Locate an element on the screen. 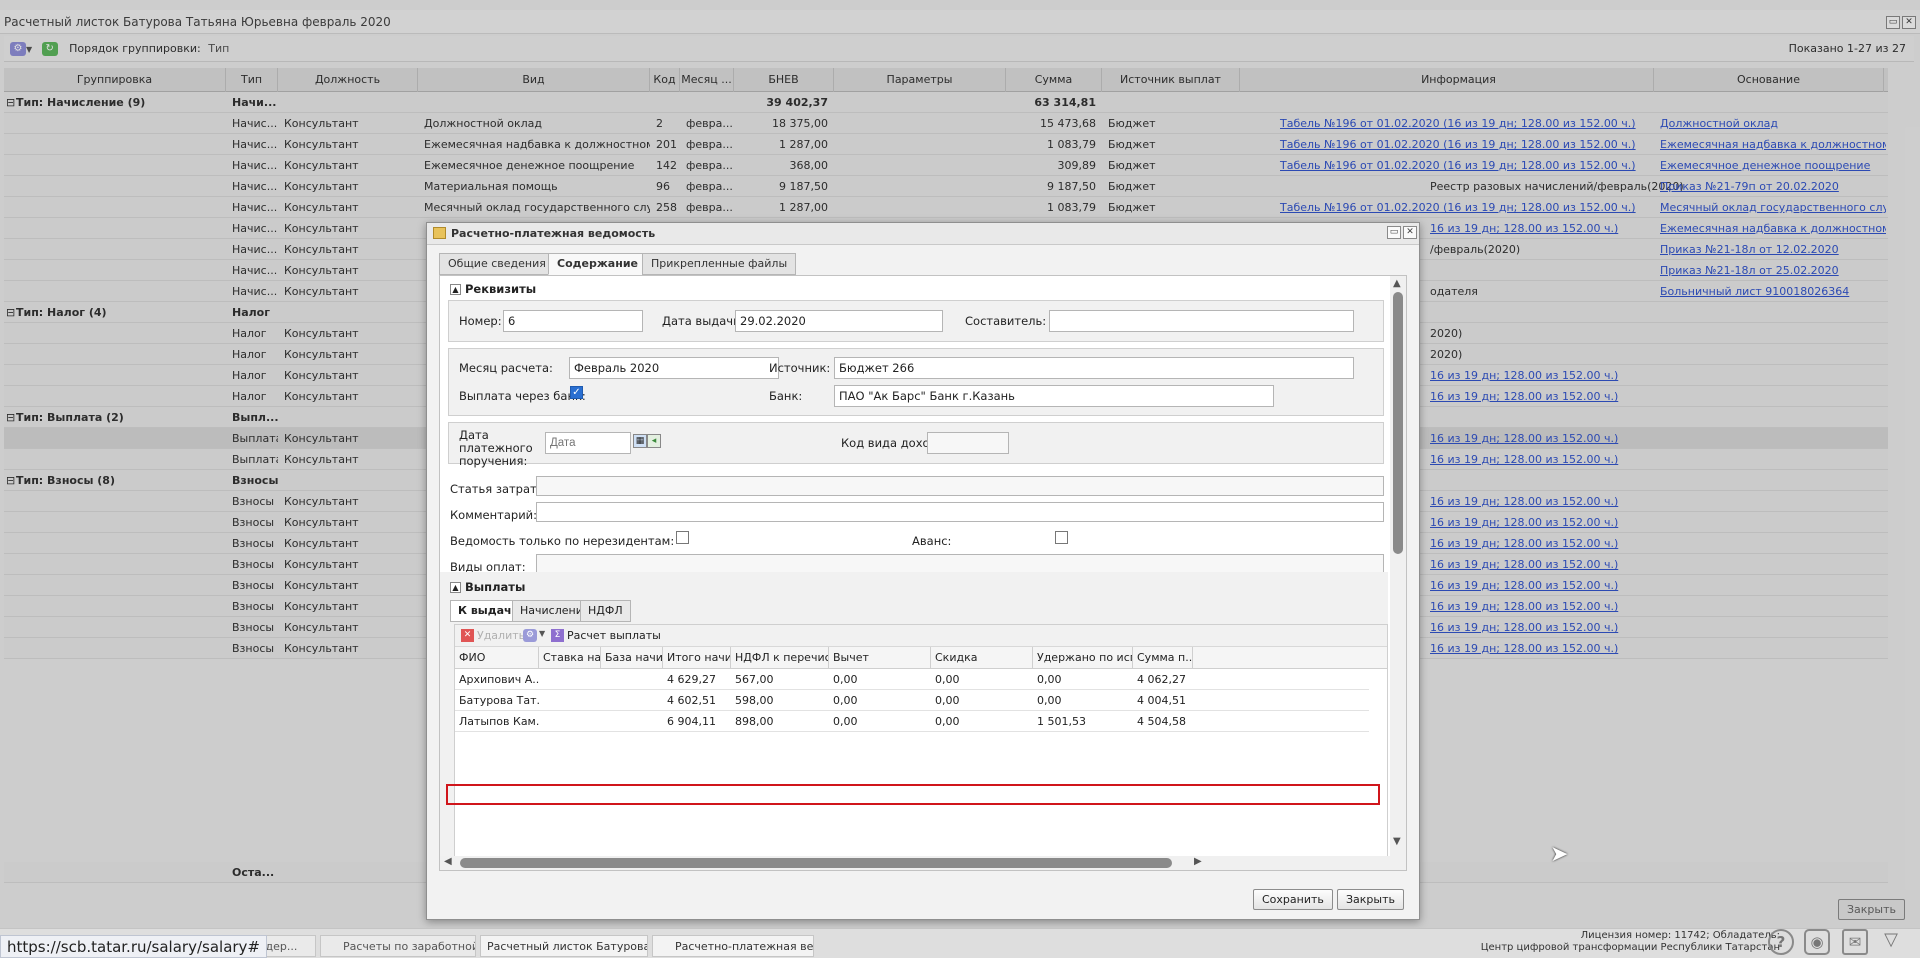 Image resolution: width=1920 pixels, height=958 pixels. column-header: Группировка is located at coordinates (115, 80).